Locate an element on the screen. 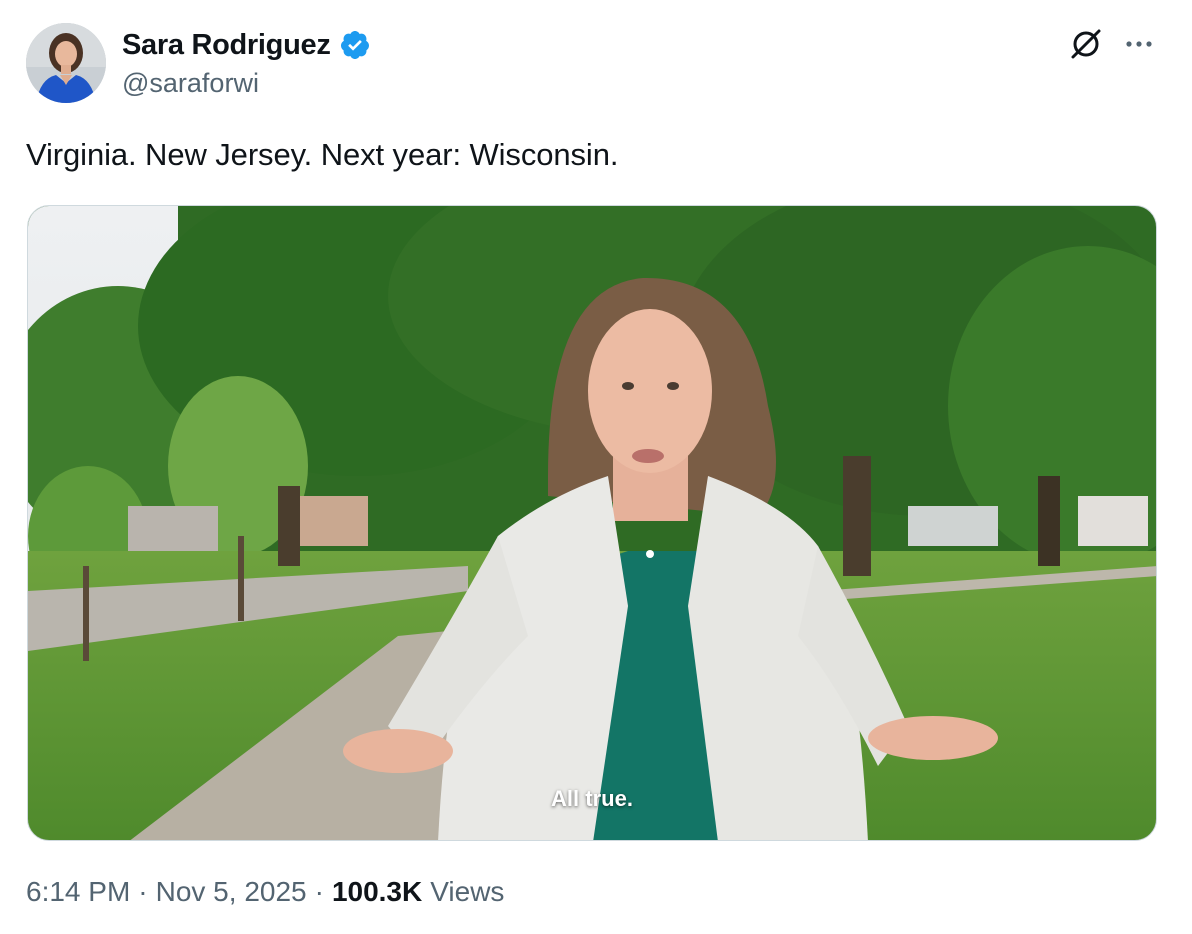  author-block: Sara Rodriguez @saraforwi is located at coordinates (246, 62).